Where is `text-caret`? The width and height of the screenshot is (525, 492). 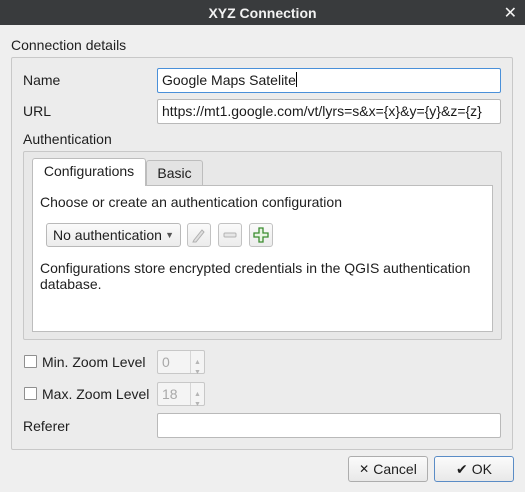 text-caret is located at coordinates (296, 79).